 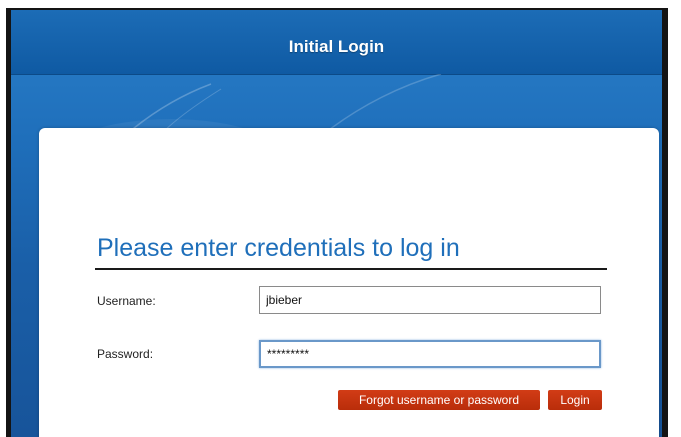 I want to click on page-title: Please enter credentials to log in, so click(x=278, y=248).